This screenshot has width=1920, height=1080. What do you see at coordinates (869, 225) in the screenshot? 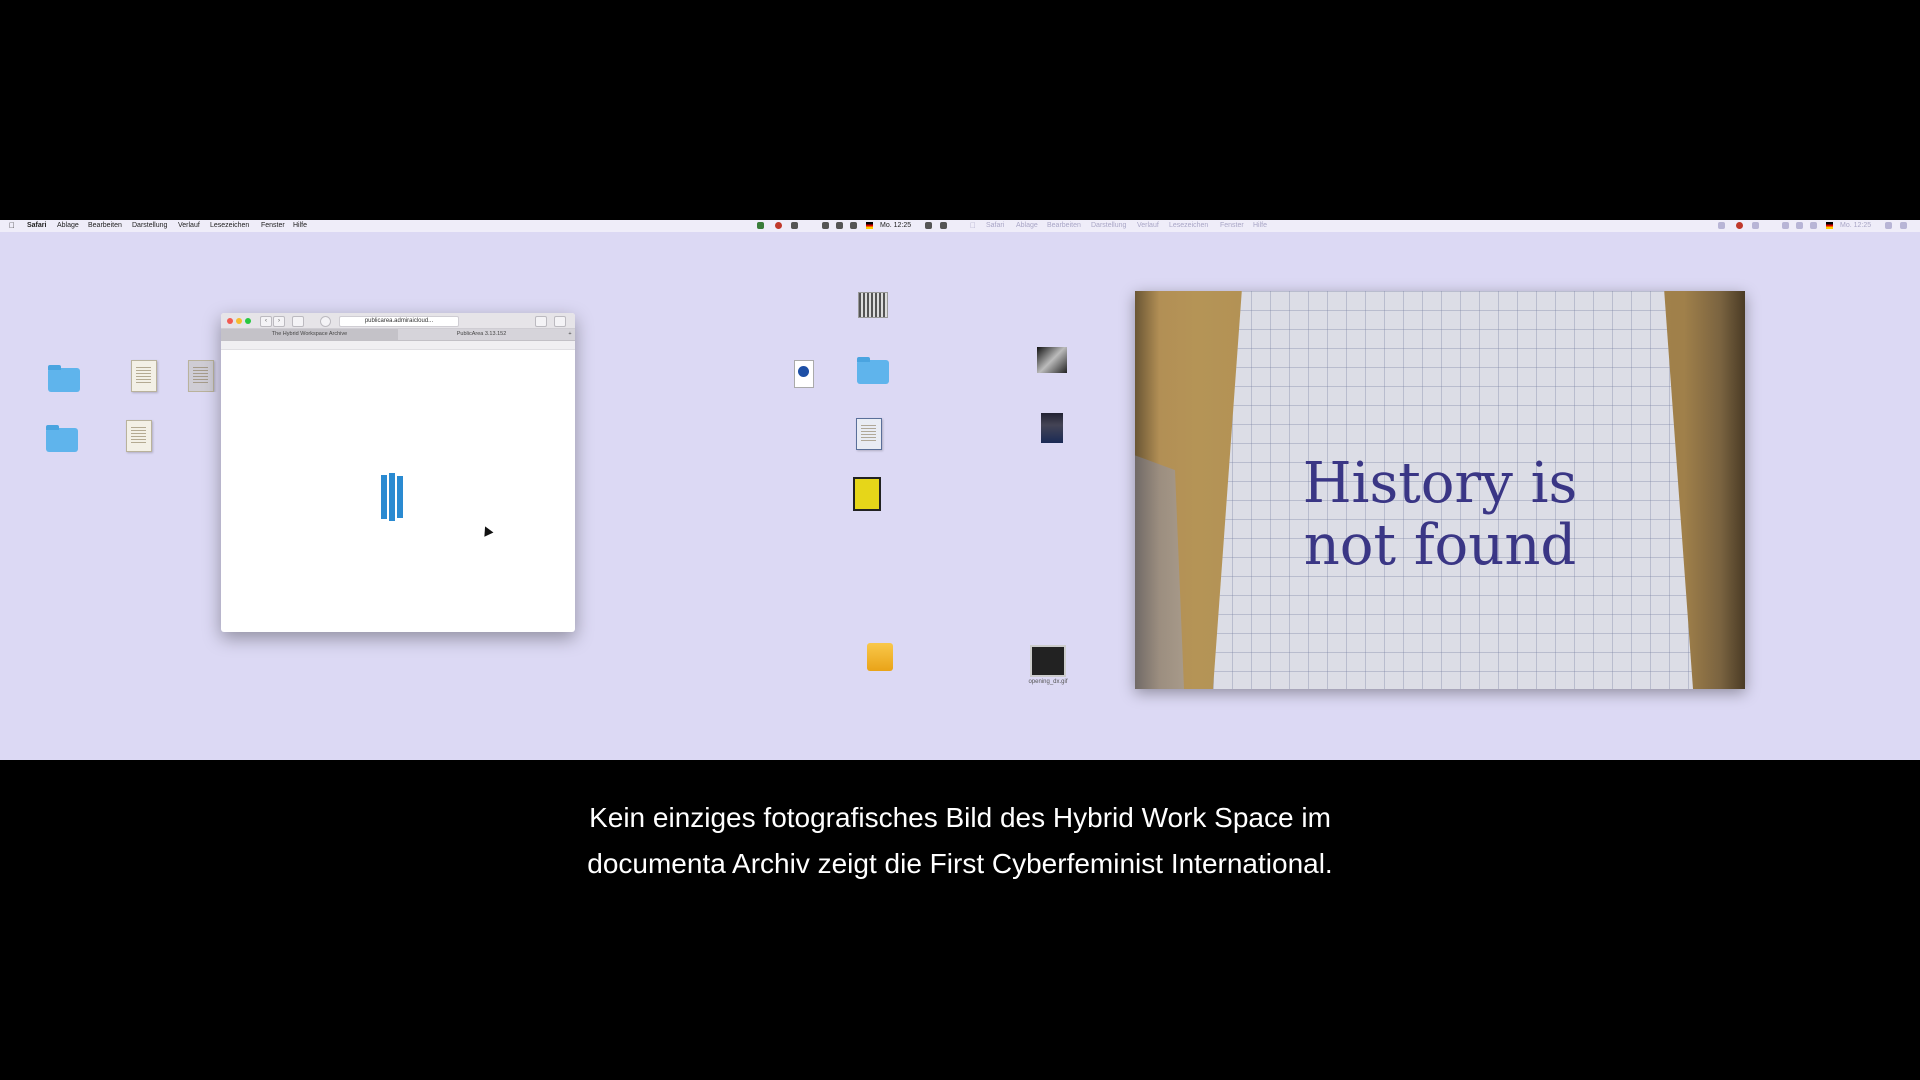
I see `input-source-flag-icon` at bounding box center [869, 225].